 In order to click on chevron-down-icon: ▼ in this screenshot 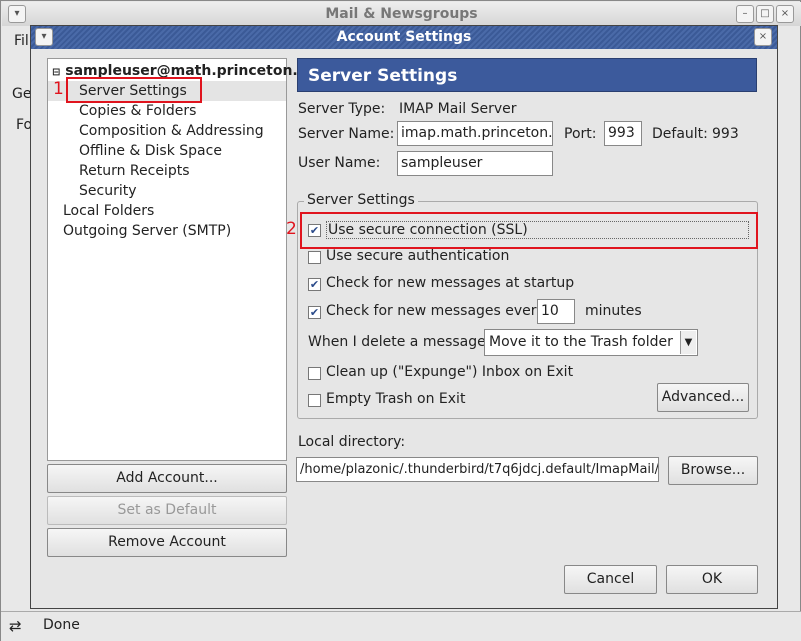, I will do `click(688, 342)`.